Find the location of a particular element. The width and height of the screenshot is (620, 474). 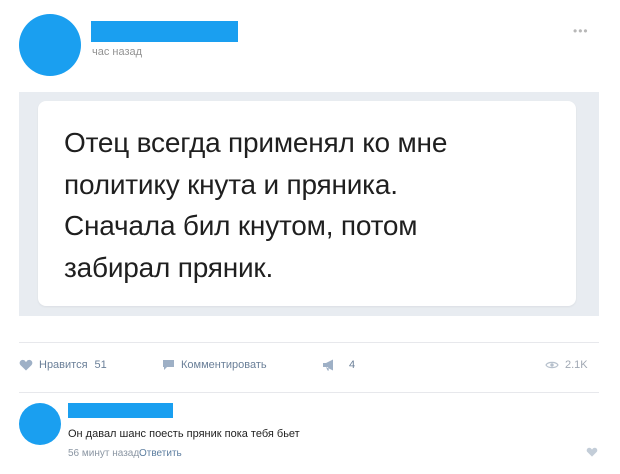

eye-icon is located at coordinates (552, 365).